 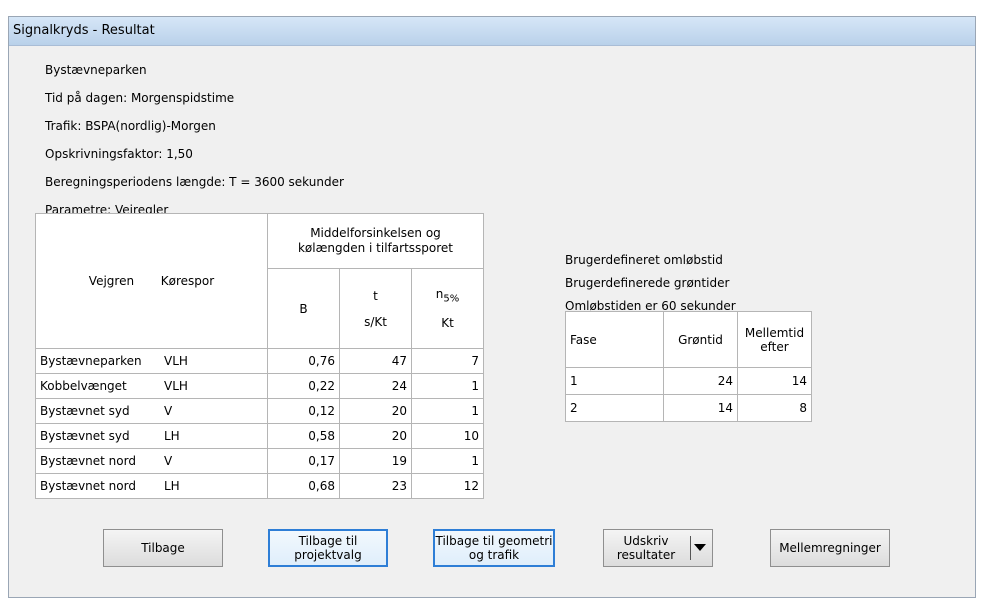 What do you see at coordinates (688, 408) in the screenshot?
I see `table-row: 2 14 8` at bounding box center [688, 408].